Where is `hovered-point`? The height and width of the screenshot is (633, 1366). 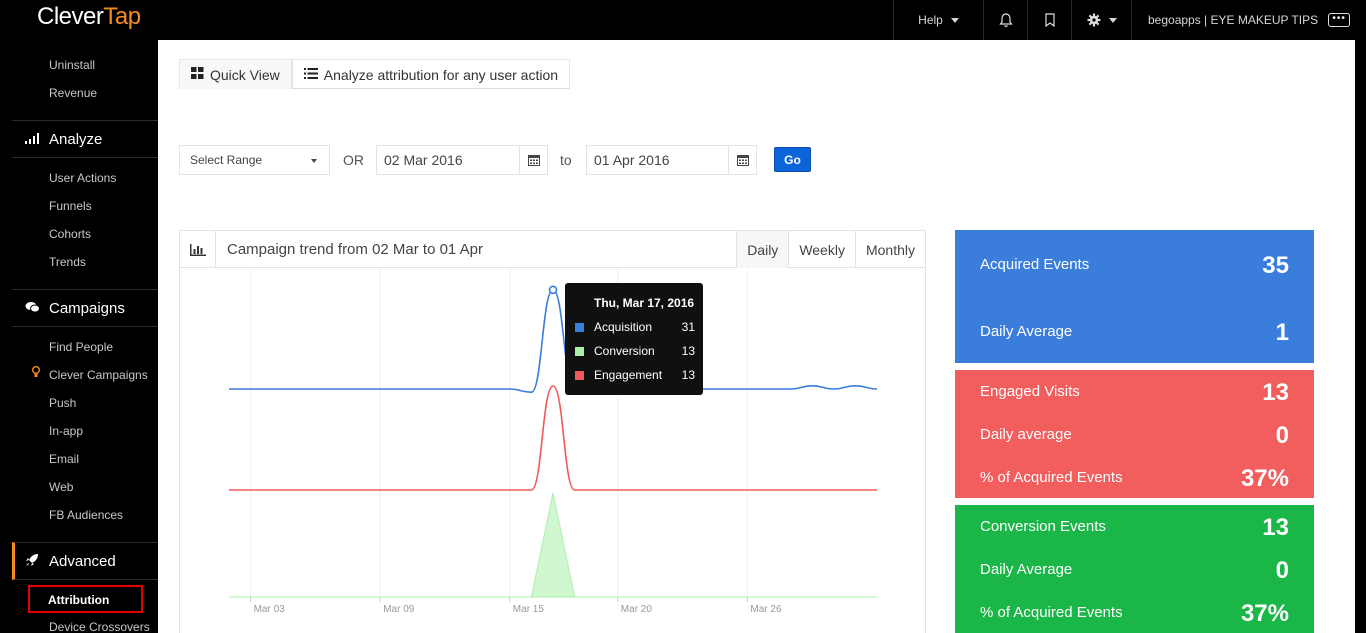
hovered-point is located at coordinates (553, 290).